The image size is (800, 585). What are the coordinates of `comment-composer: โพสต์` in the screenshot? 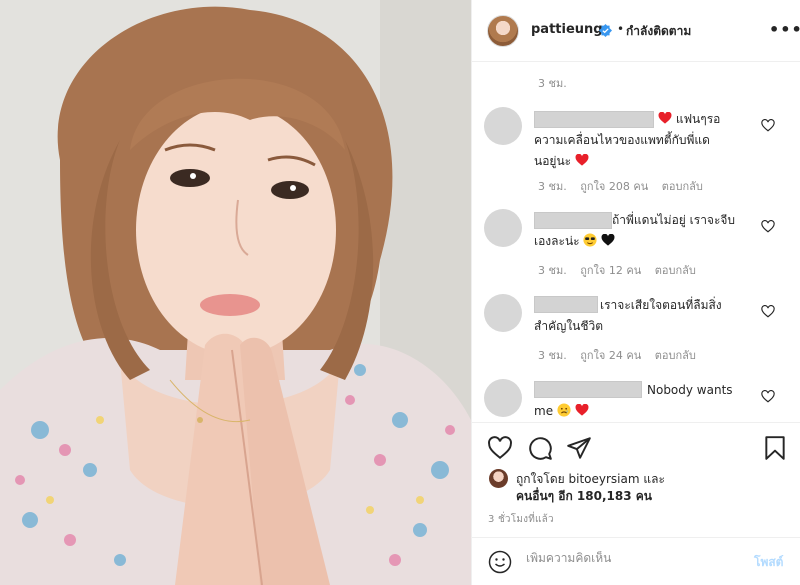 It's located at (636, 561).